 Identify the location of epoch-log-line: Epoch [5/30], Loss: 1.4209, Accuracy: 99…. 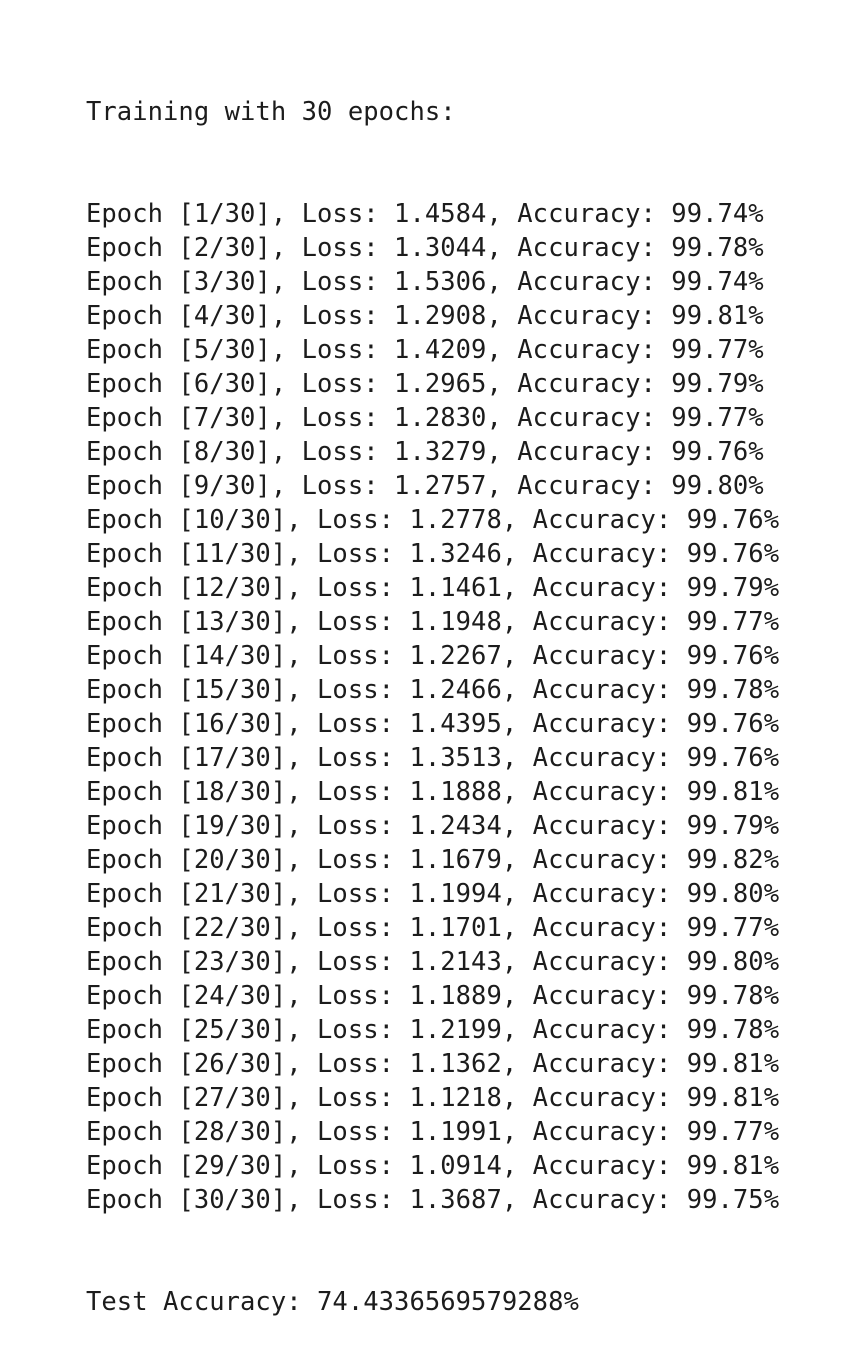
(425, 350).